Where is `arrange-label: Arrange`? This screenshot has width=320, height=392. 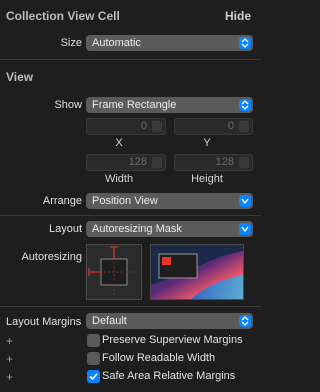
arrange-label: Arrange is located at coordinates (62, 201).